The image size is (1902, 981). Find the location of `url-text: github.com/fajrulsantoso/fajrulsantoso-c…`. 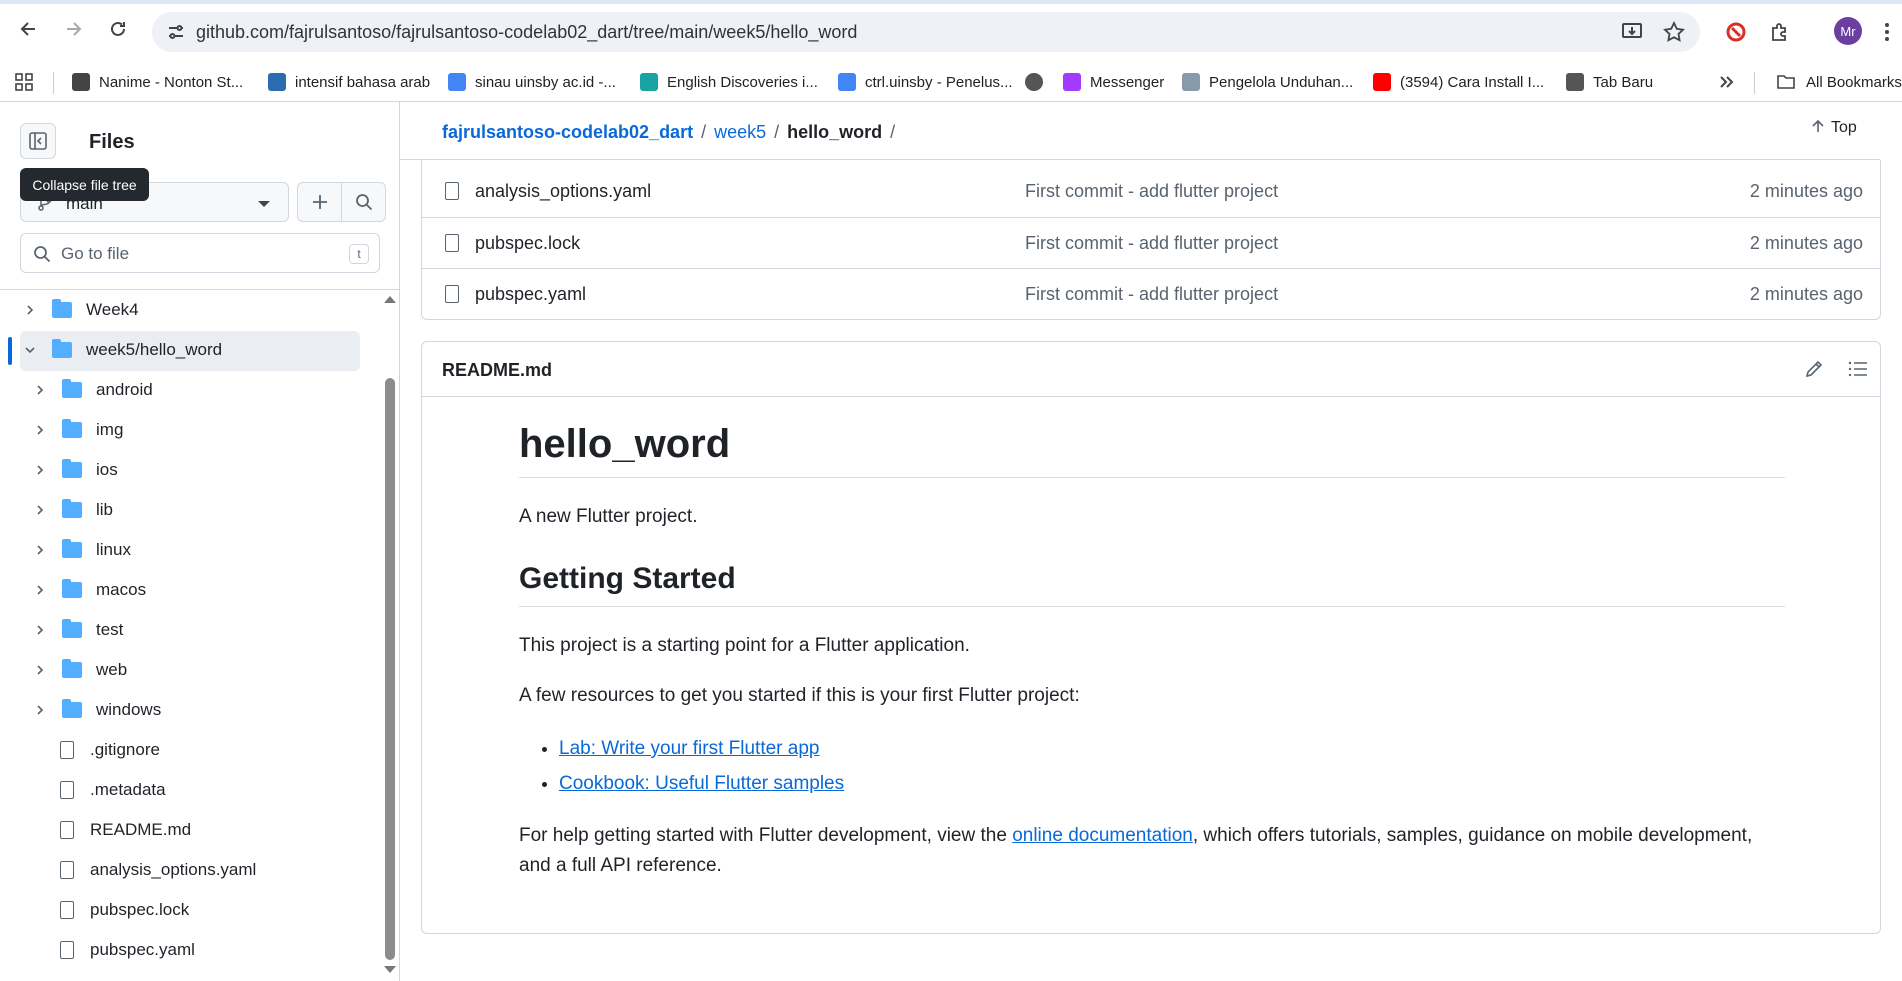

url-text: github.com/fajrulsantoso/fajrulsantoso-c… is located at coordinates (526, 32).